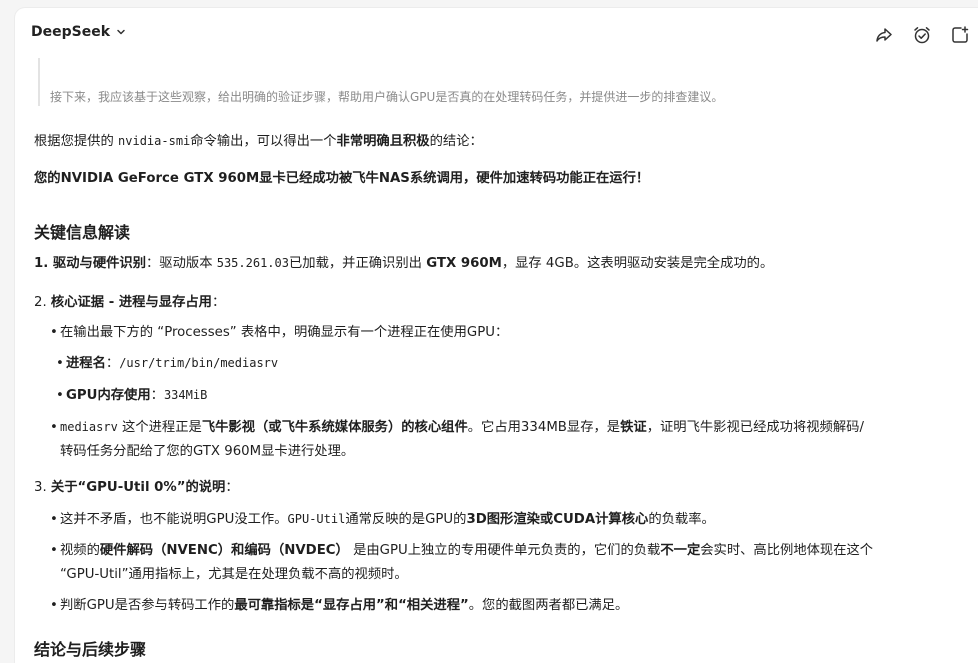  Describe the element at coordinates (90, 649) in the screenshot. I see `section-title: 结论与后续步骤` at that location.